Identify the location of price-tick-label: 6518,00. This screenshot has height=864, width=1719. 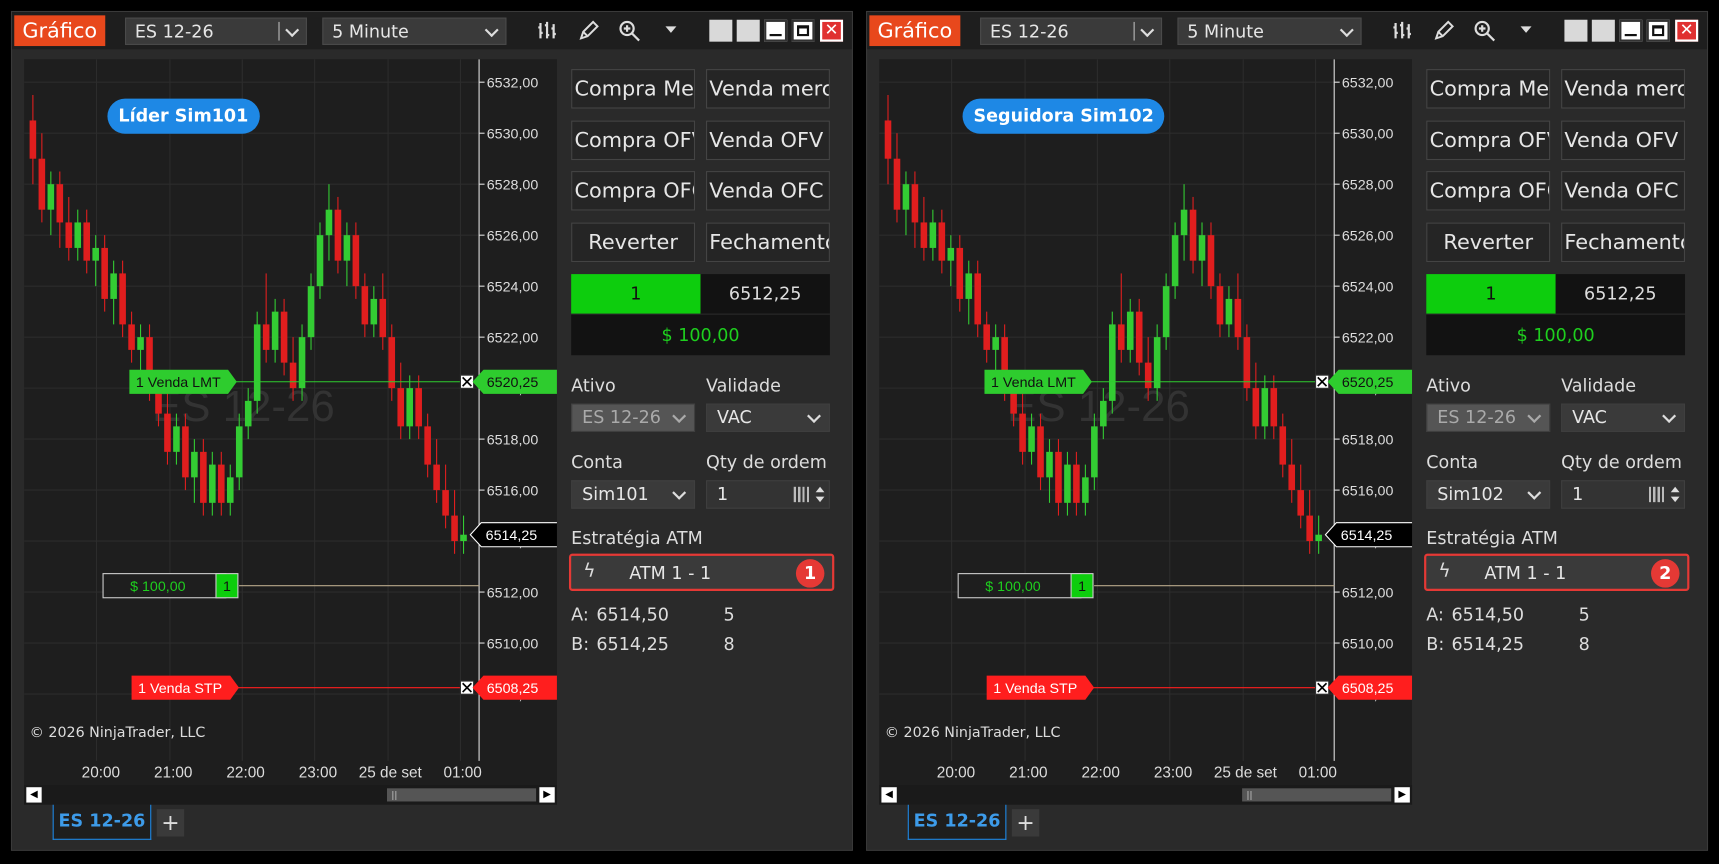
(513, 441).